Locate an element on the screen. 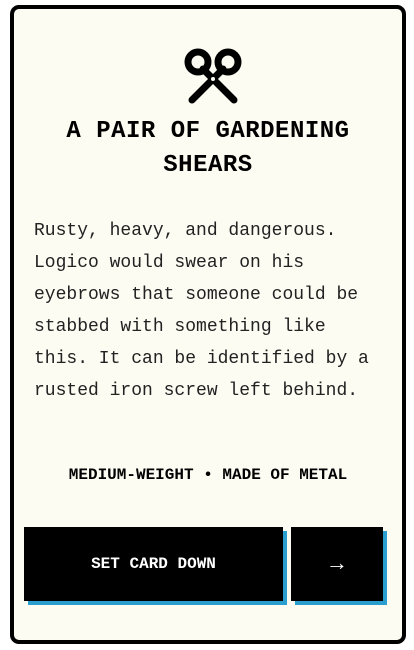 Image resolution: width=414 pixels, height=650 pixels. card-attributes: MEDIUM-WEIGHT • MADE OF METAL is located at coordinates (208, 475).